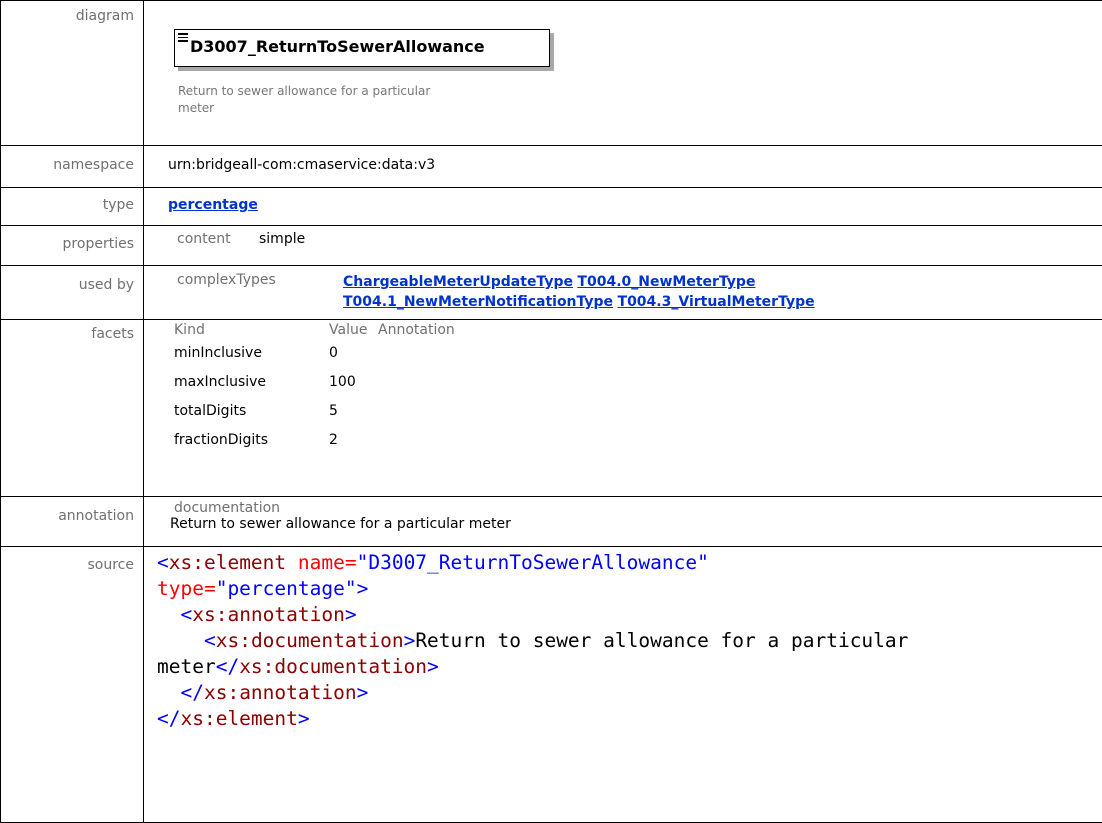 The image size is (1102, 823). What do you see at coordinates (72, 207) in the screenshot?
I see `type-label: type` at bounding box center [72, 207].